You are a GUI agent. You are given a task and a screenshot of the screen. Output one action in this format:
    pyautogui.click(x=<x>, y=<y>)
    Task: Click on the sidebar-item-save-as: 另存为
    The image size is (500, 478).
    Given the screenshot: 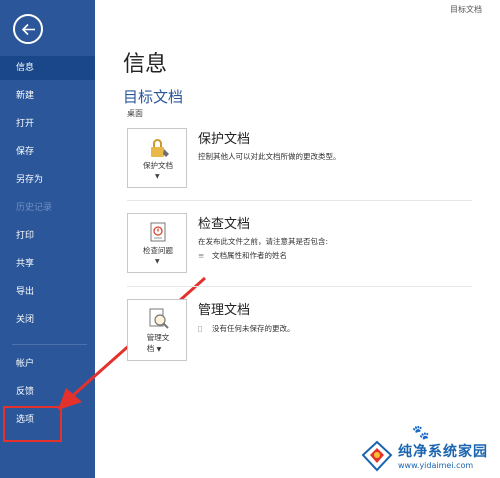 What is the action you would take?
    pyautogui.click(x=47, y=180)
    